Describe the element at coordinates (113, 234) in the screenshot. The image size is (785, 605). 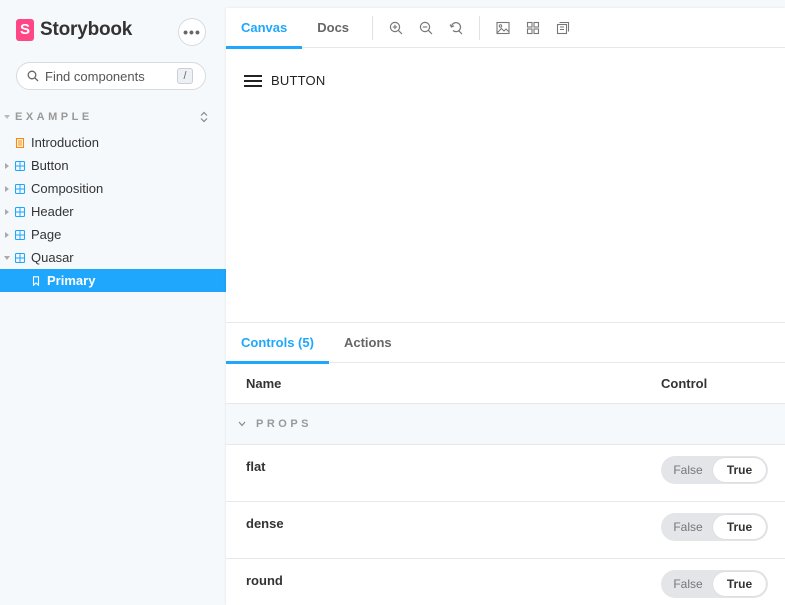
I see `sidebar-item-page: Page` at that location.